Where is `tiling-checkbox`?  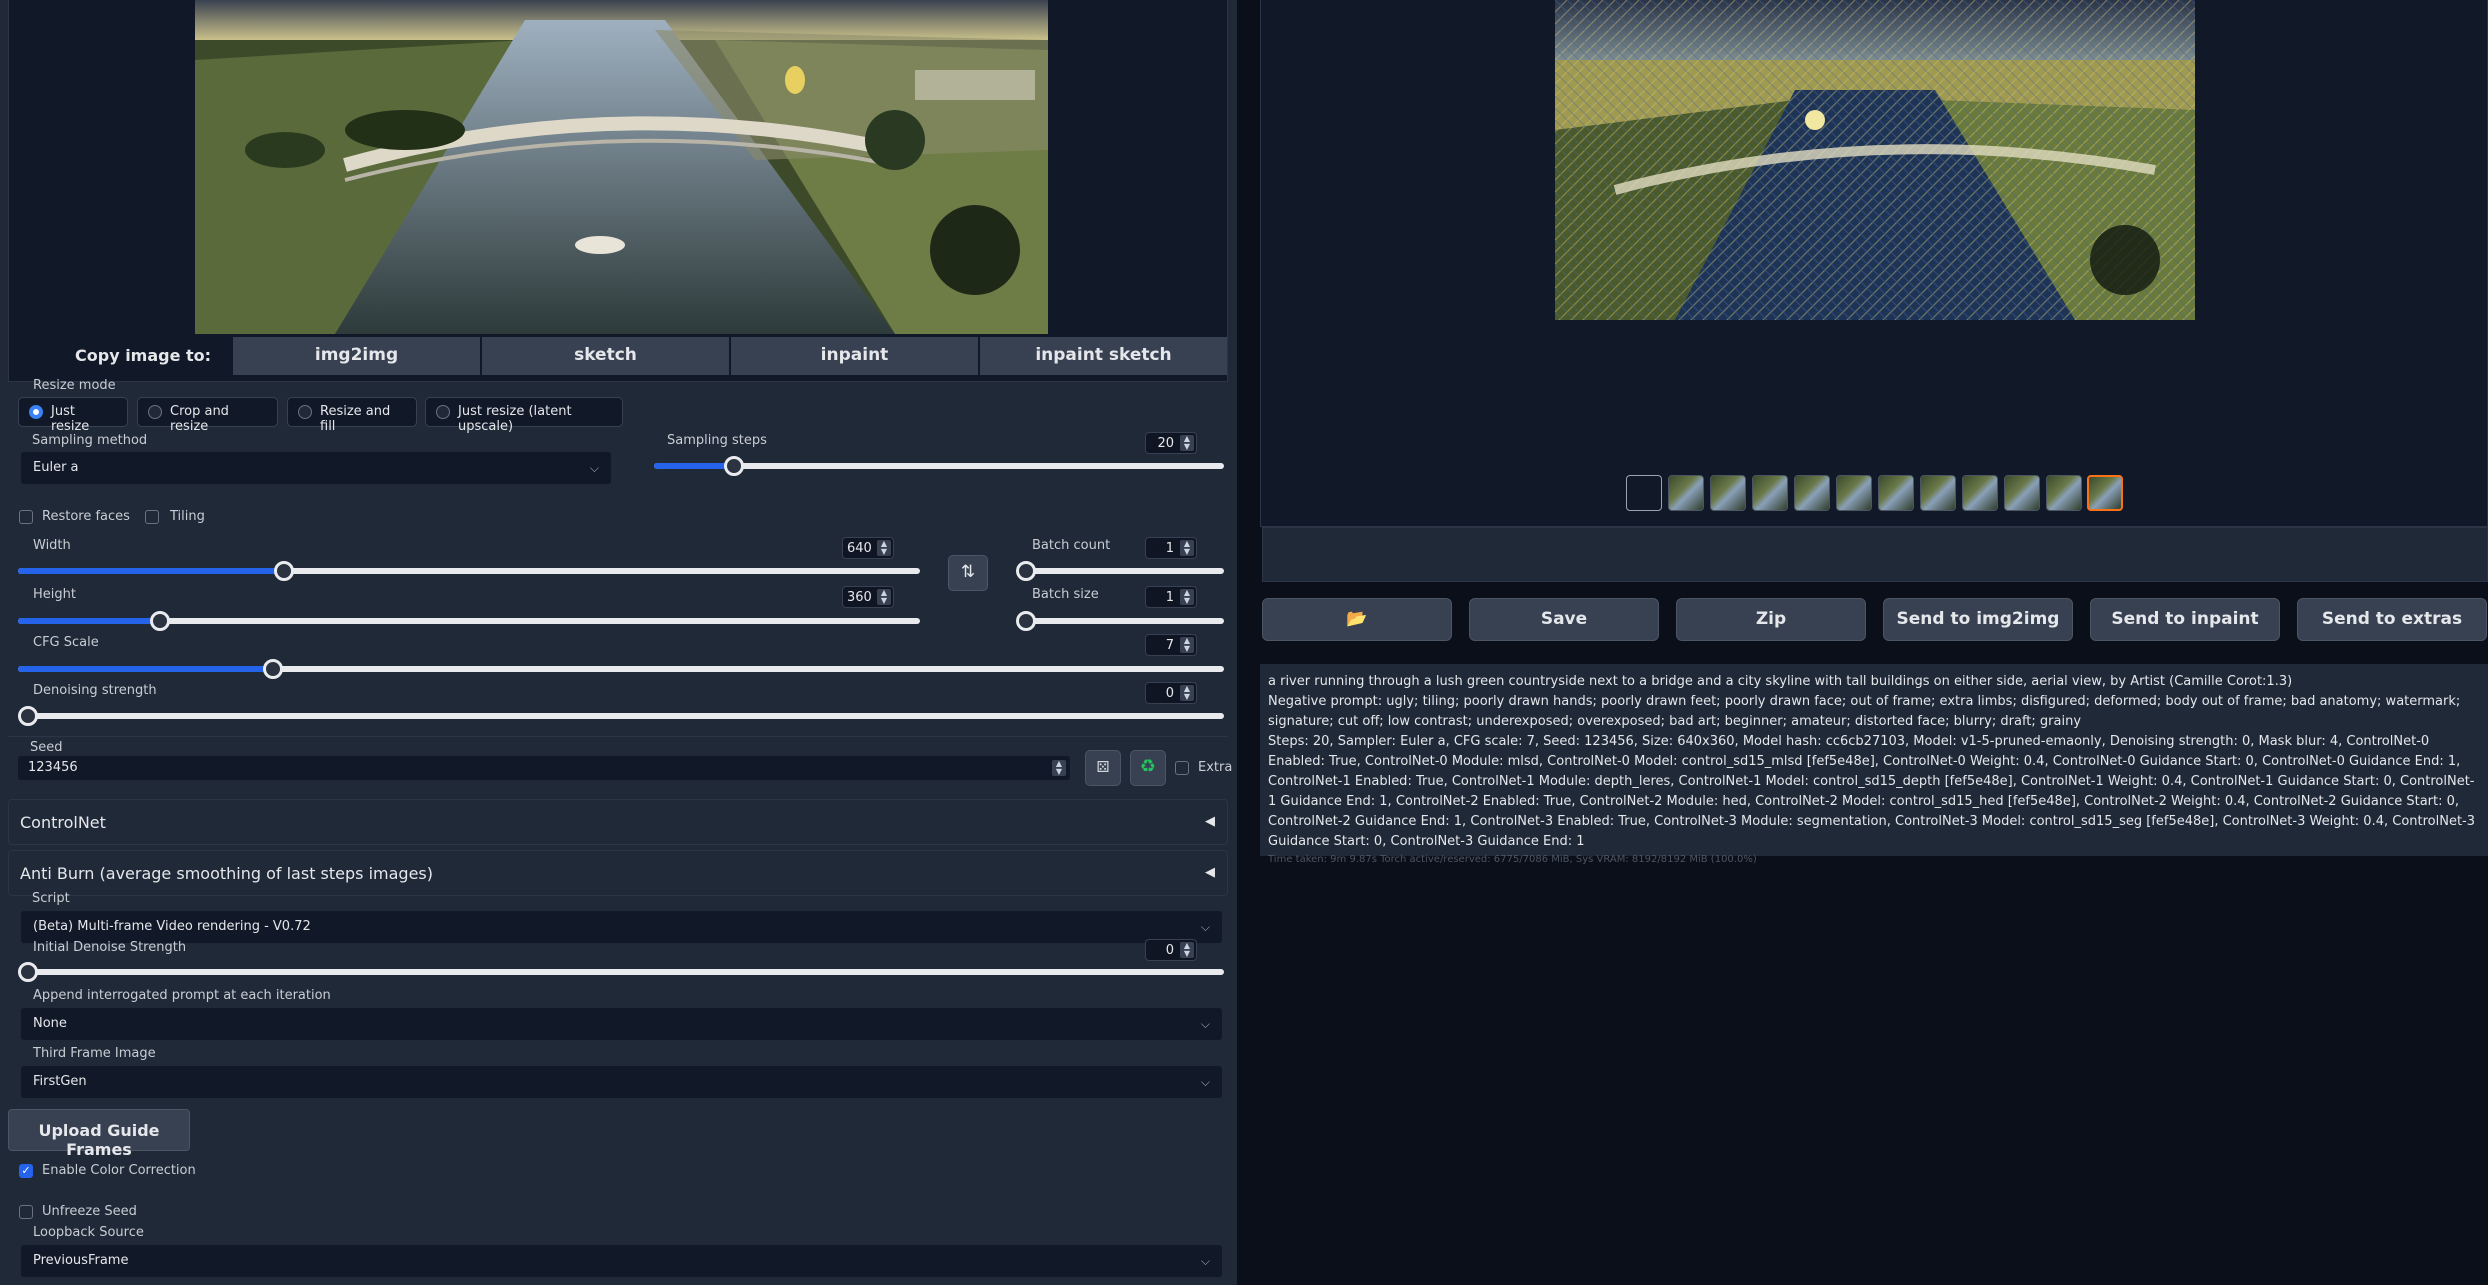 tiling-checkbox is located at coordinates (152, 517).